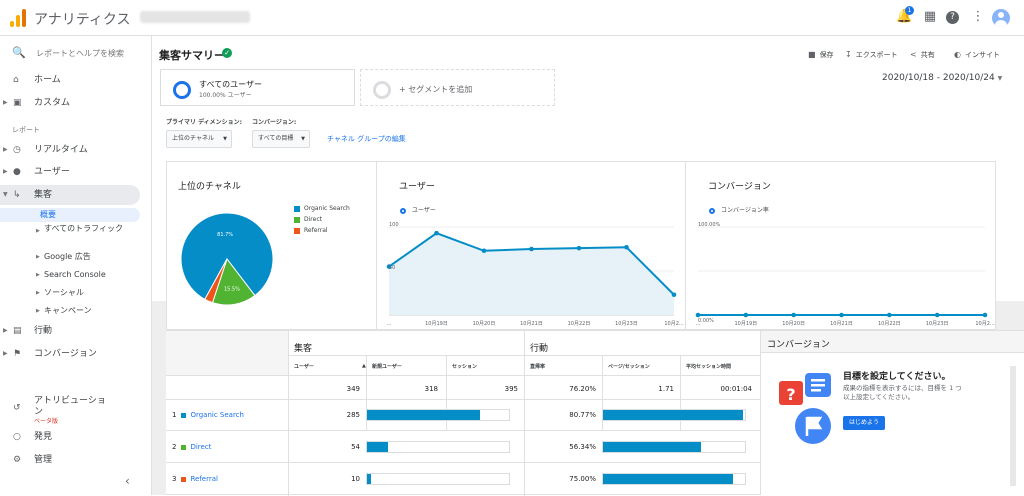  What do you see at coordinates (46, 421) in the screenshot?
I see `beta-badge: ベータ版` at bounding box center [46, 421].